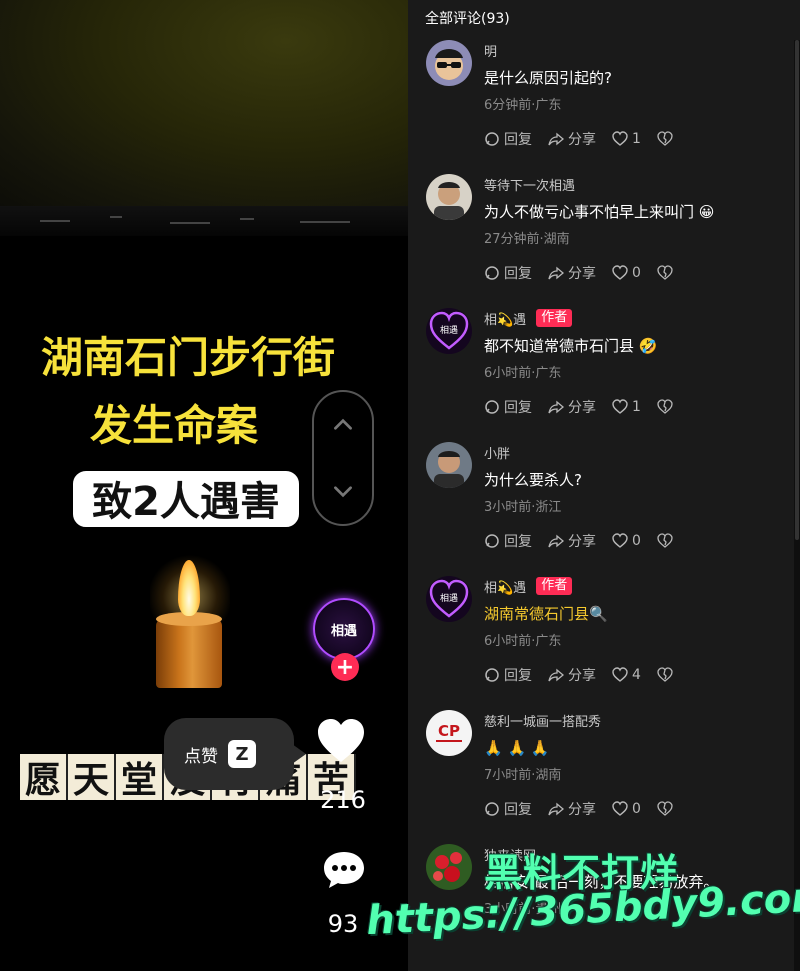 Image resolution: width=800 pixels, height=971 pixels. I want to click on man-photo-avatar, so click(449, 197).